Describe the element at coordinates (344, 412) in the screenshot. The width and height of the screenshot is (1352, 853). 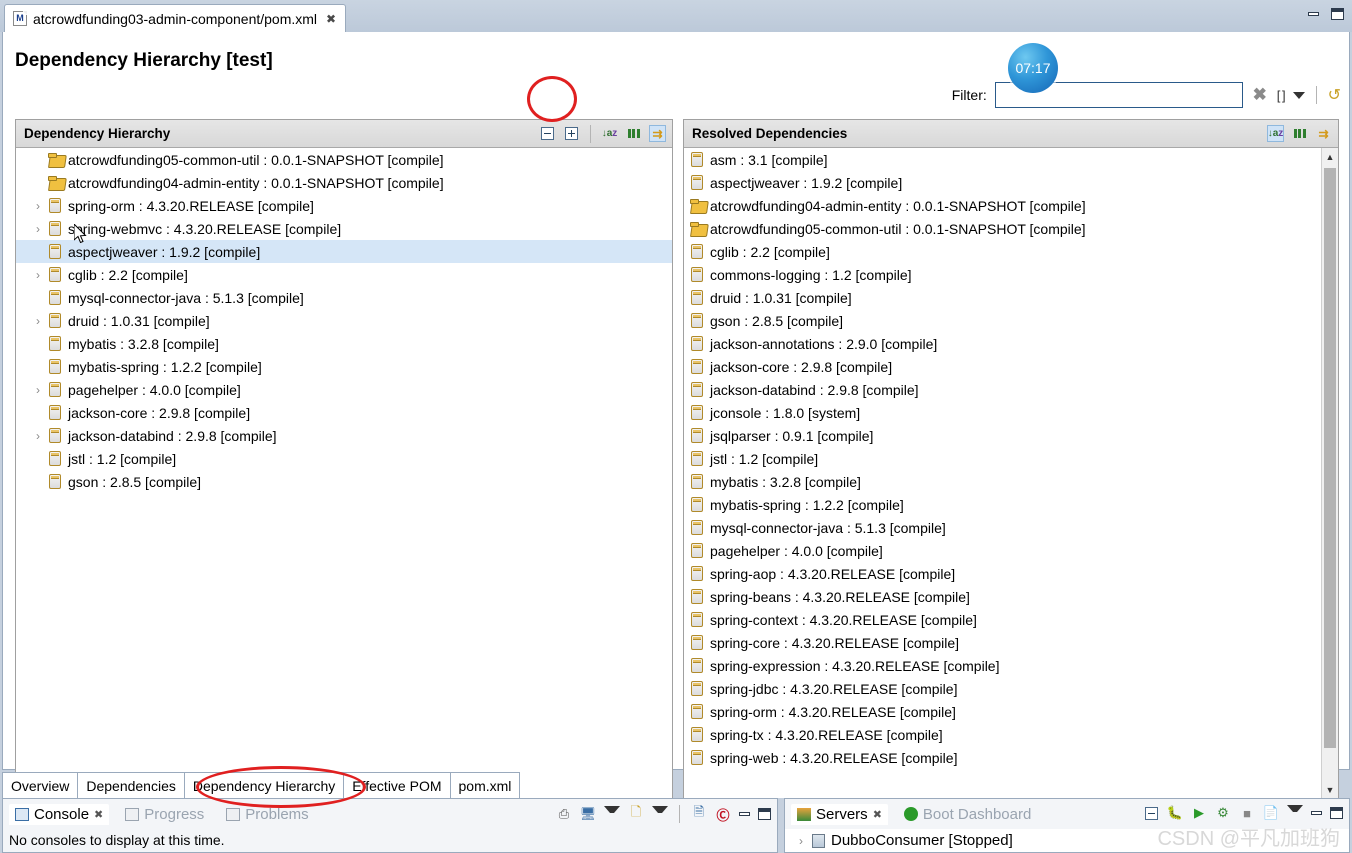
I see `dependency-tree-row: jackson-core : 2.9.8 [compile]` at that location.